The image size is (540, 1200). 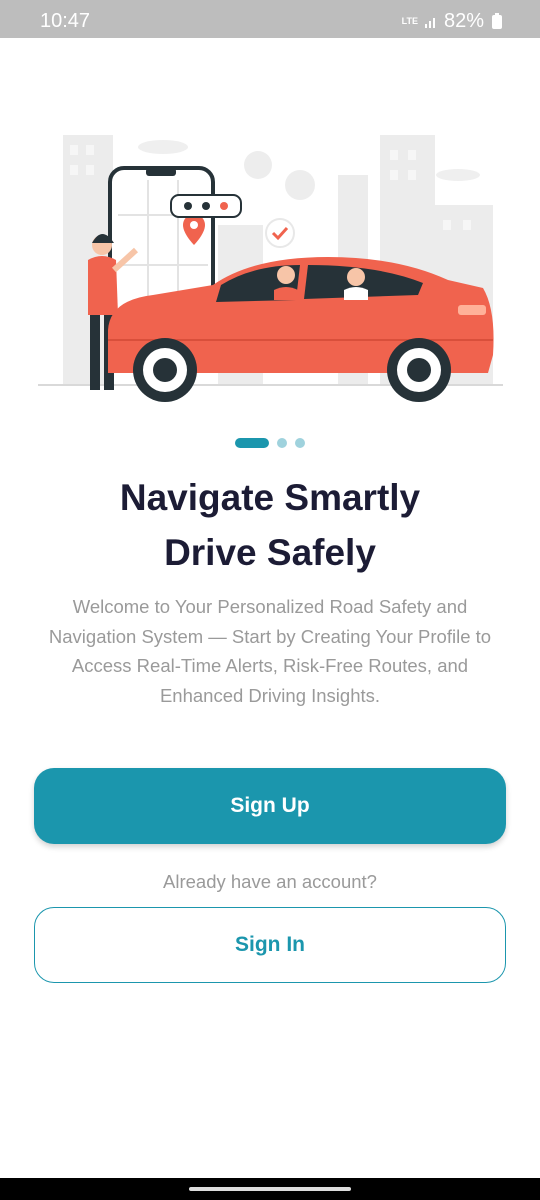 I want to click on title-line-1: Navigate Smartly, so click(x=270, y=497).